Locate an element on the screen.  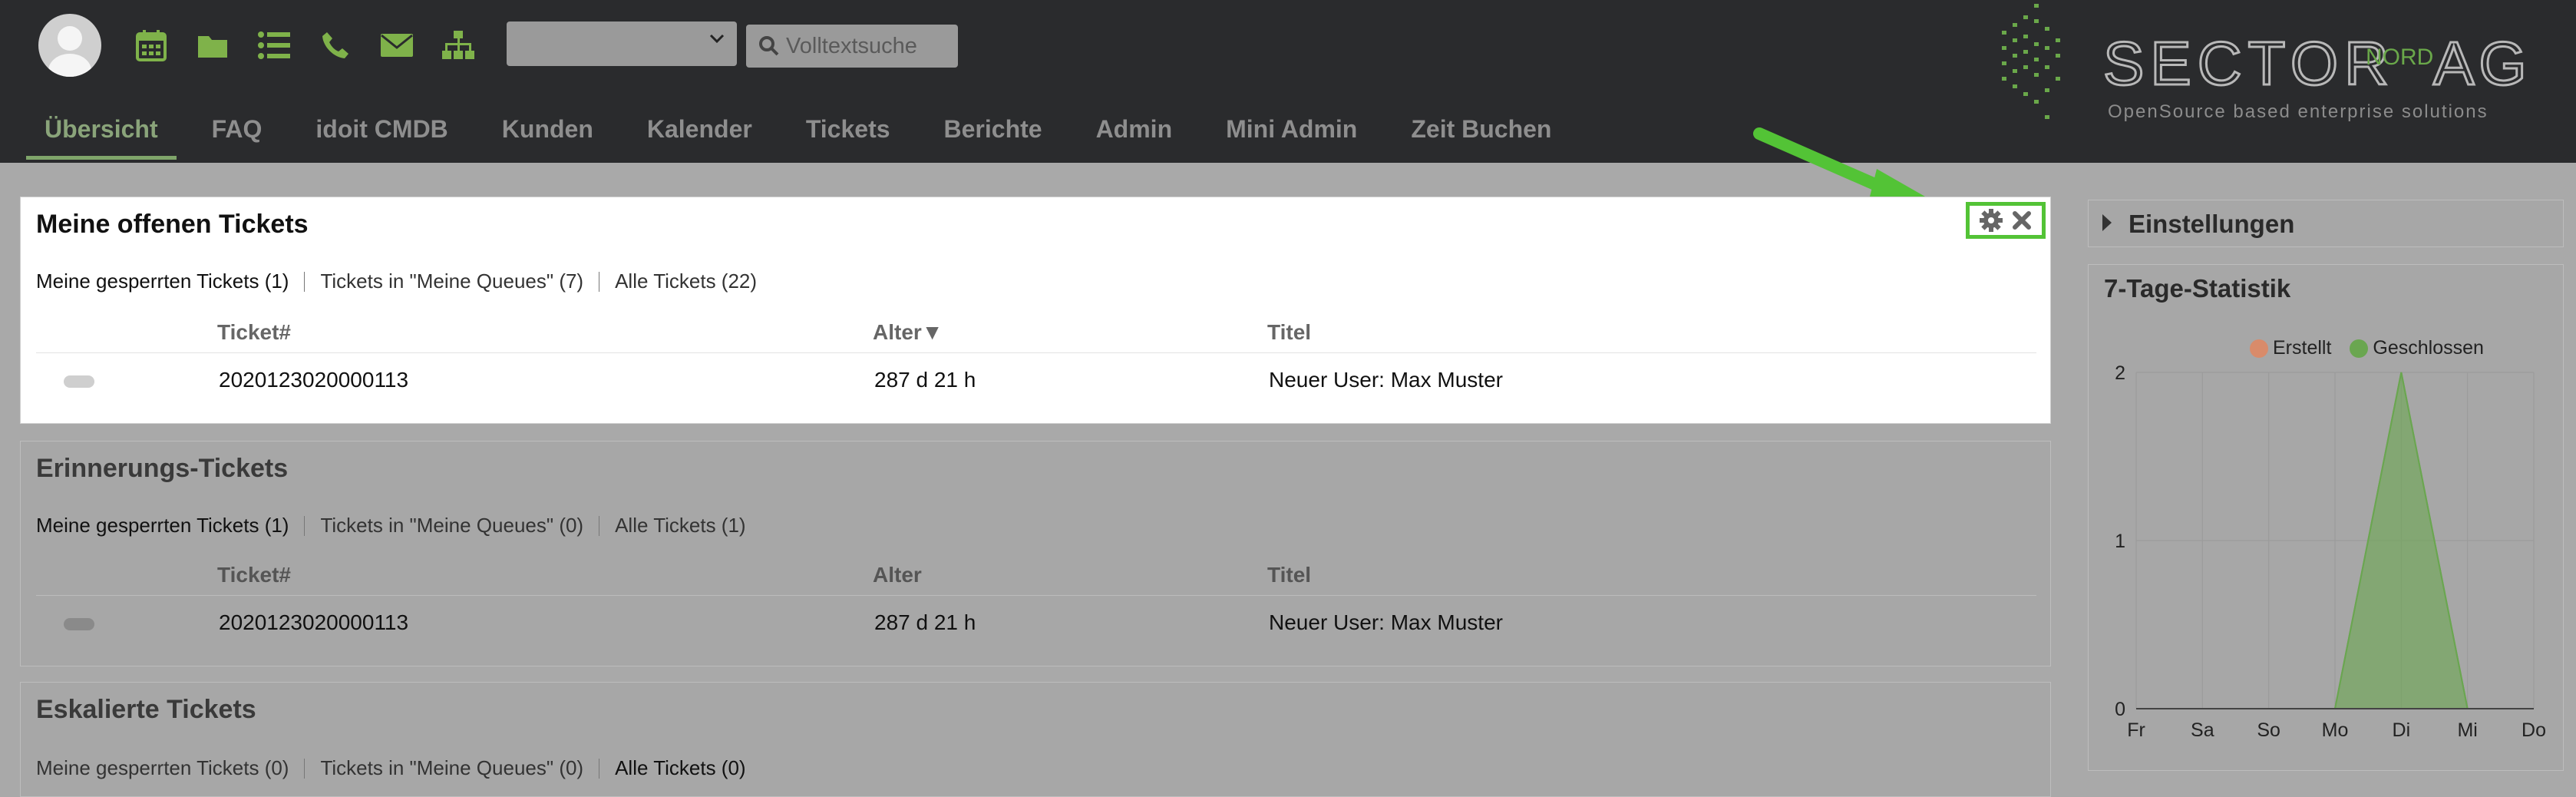
y-tick-label: 0 is located at coordinates (2120, 709).